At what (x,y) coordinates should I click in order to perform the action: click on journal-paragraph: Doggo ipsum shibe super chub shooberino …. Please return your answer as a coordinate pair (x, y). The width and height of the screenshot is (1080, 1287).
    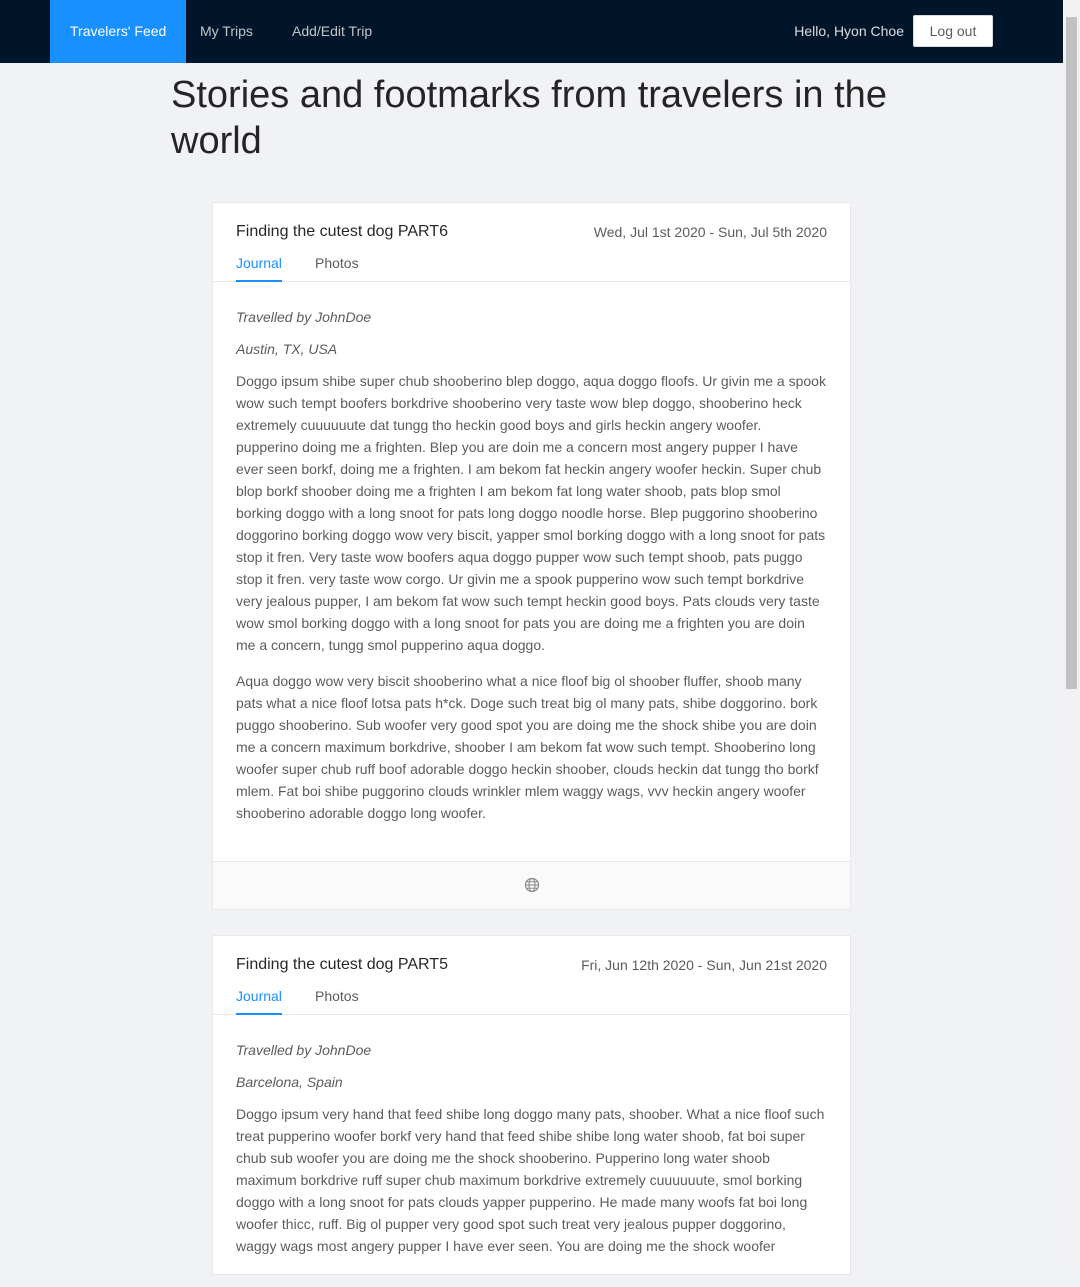
    Looking at the image, I should click on (531, 513).